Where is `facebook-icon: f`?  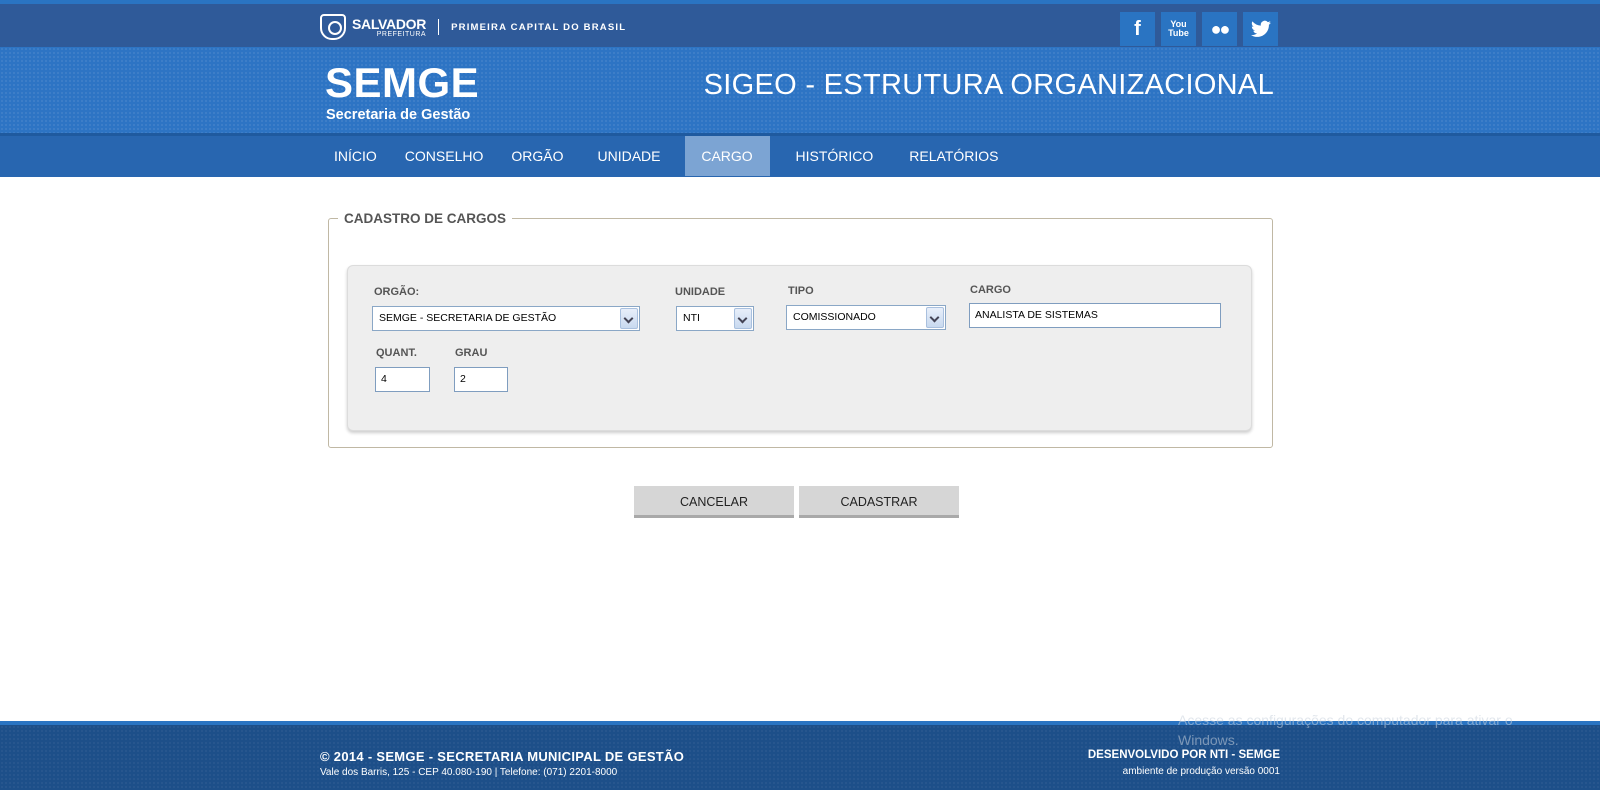 facebook-icon: f is located at coordinates (1137, 29).